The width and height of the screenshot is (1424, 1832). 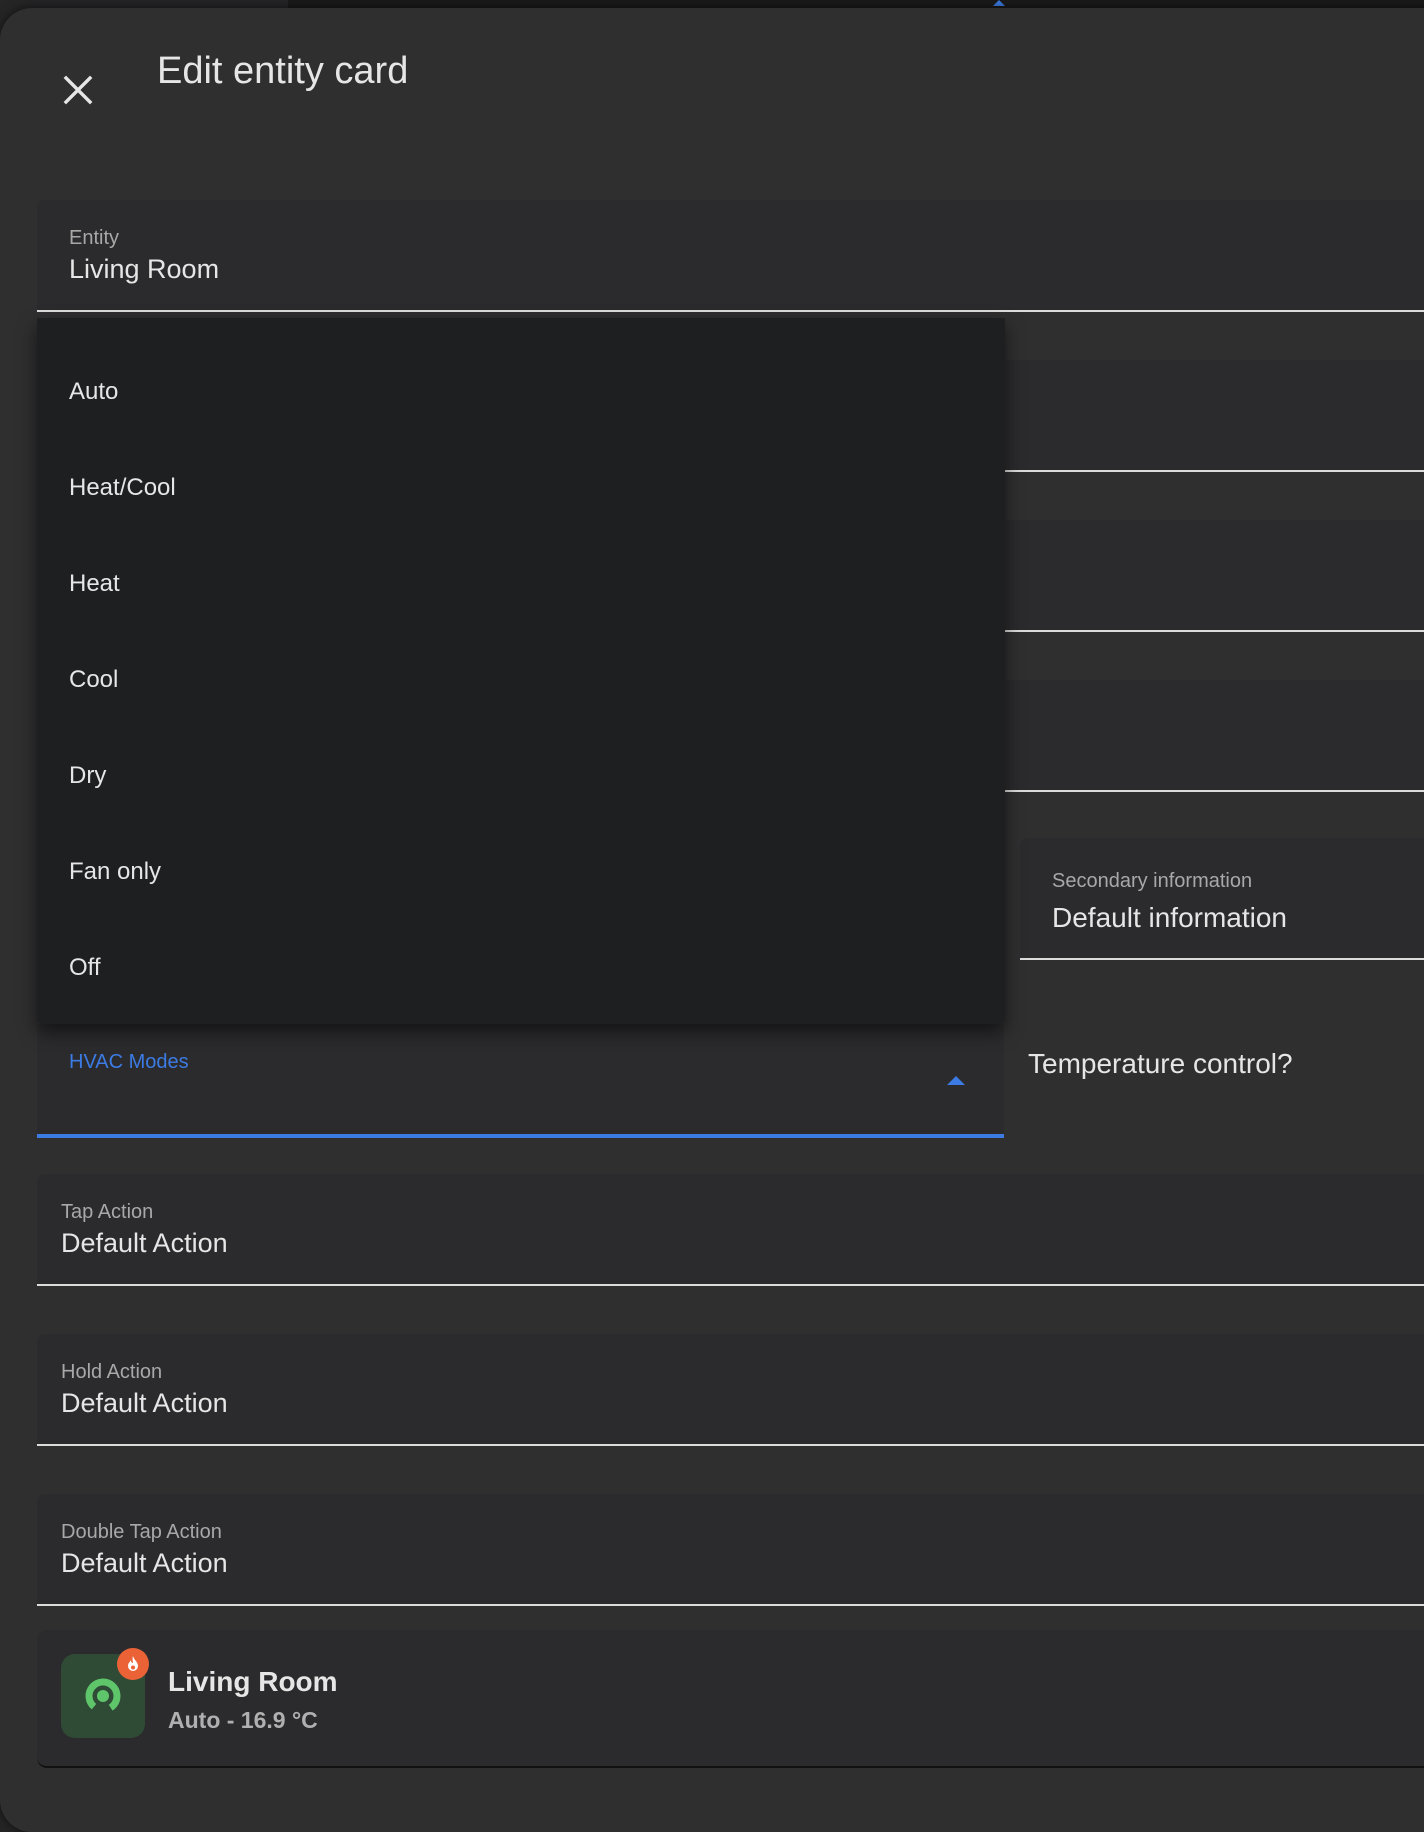 What do you see at coordinates (94, 679) in the screenshot?
I see `menu-item-label: Cool` at bounding box center [94, 679].